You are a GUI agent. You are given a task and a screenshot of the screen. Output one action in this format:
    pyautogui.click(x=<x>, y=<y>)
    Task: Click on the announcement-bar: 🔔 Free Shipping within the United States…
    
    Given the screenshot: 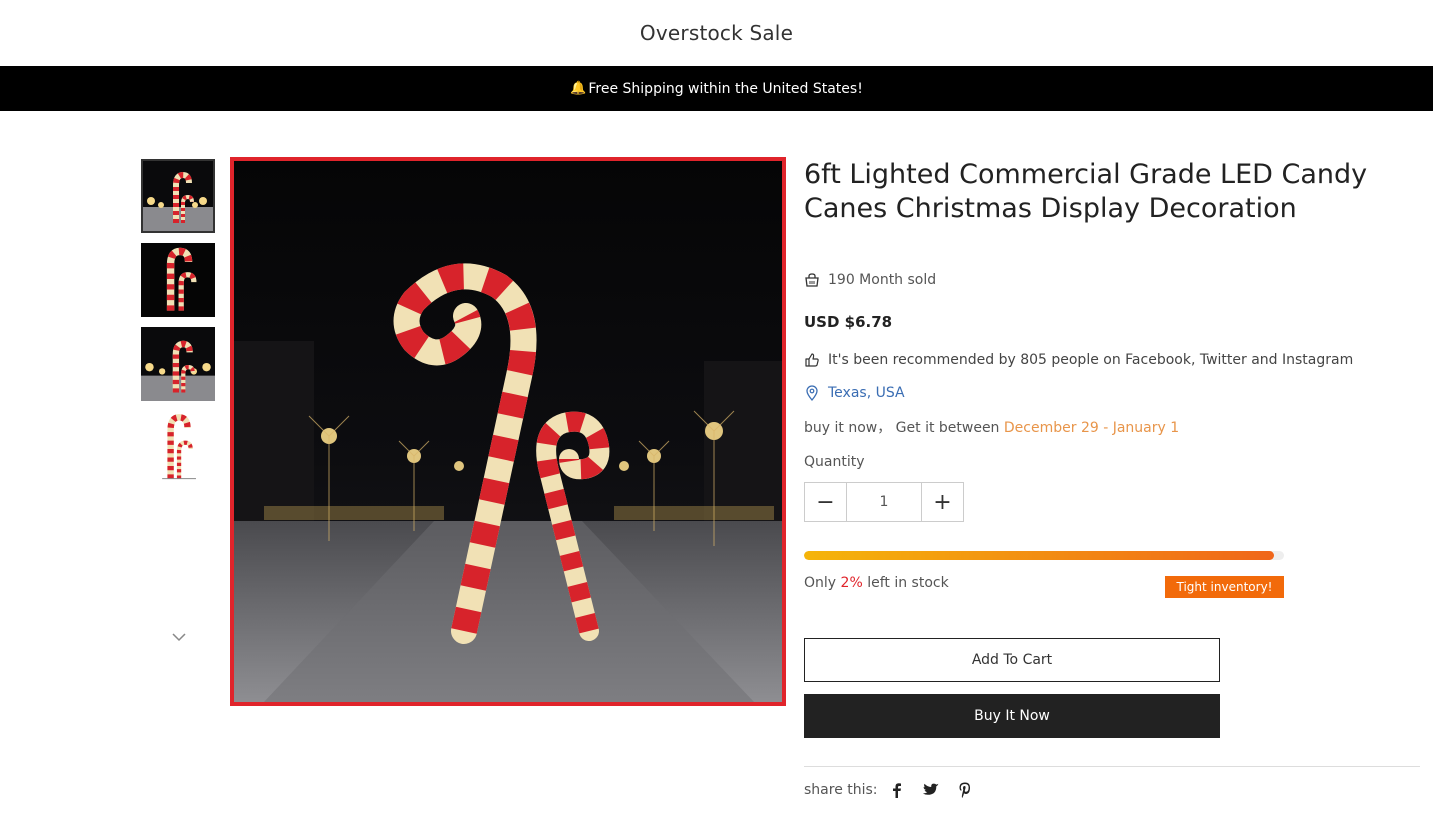 What is the action you would take?
    pyautogui.click(x=716, y=88)
    